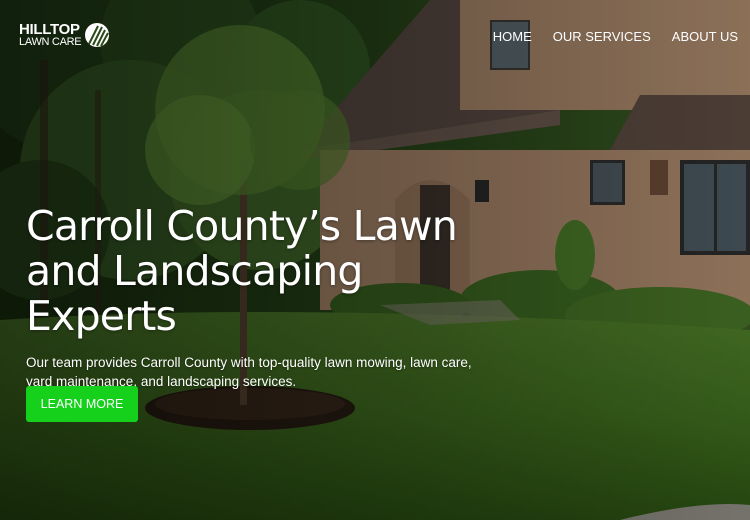  I want to click on logo-wordmark: HILLTOP LAWN CARE, so click(50, 34).